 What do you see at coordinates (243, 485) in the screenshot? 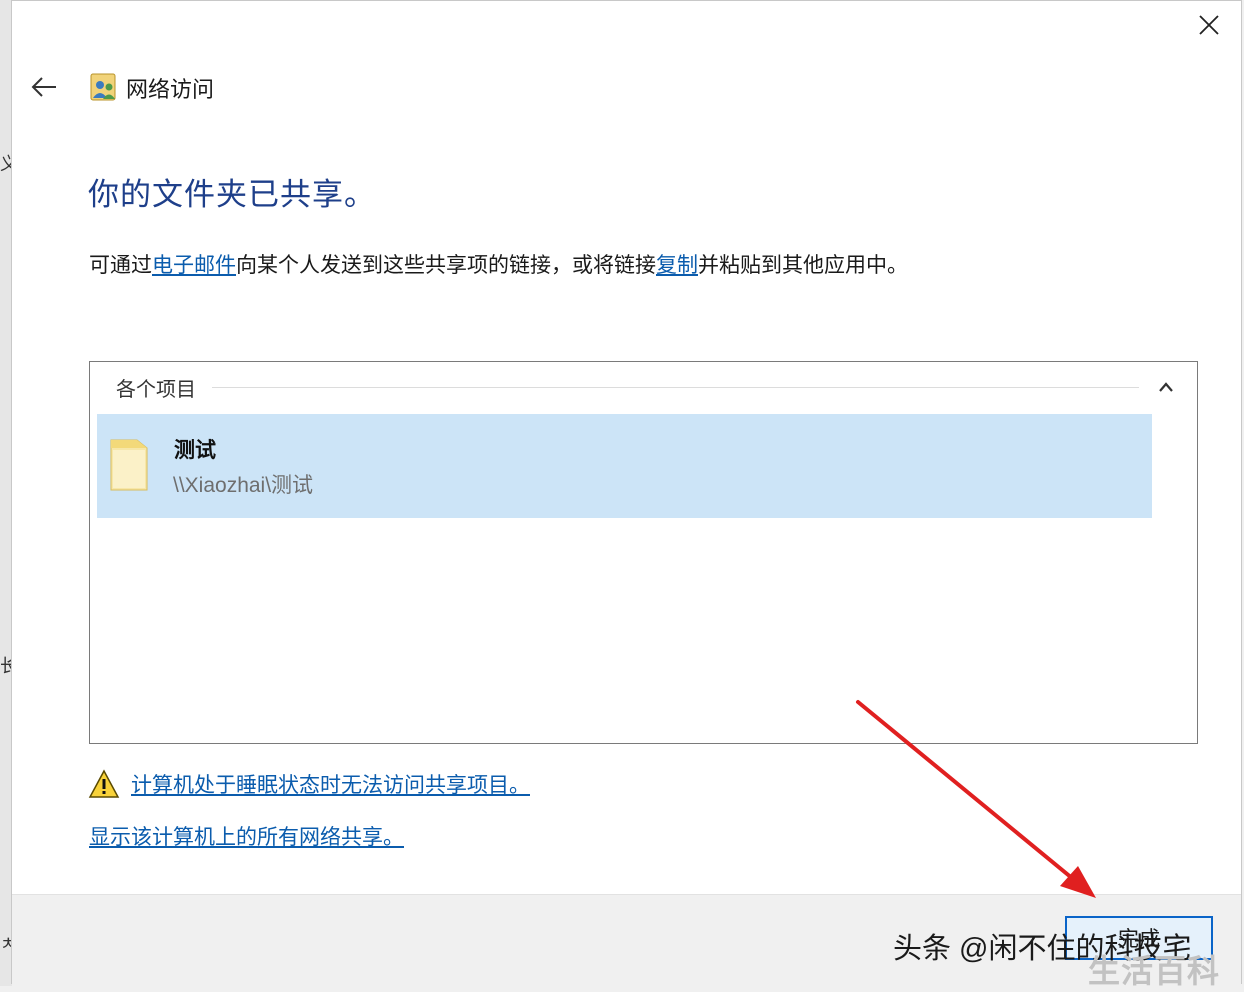
I see `item-path: \\Xiaozhai\测试` at bounding box center [243, 485].